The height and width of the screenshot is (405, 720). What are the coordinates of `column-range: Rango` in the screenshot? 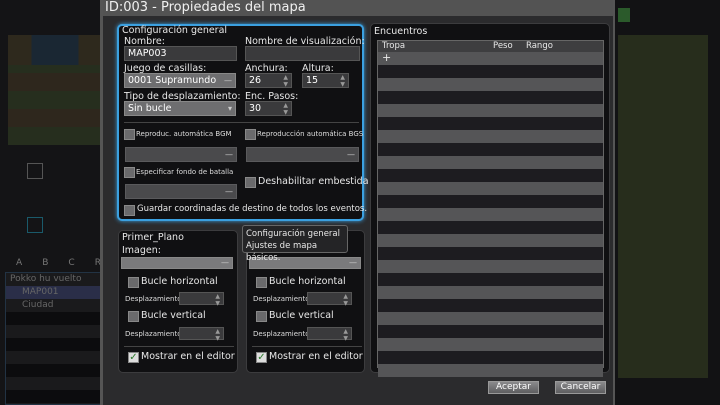 It's located at (539, 46).